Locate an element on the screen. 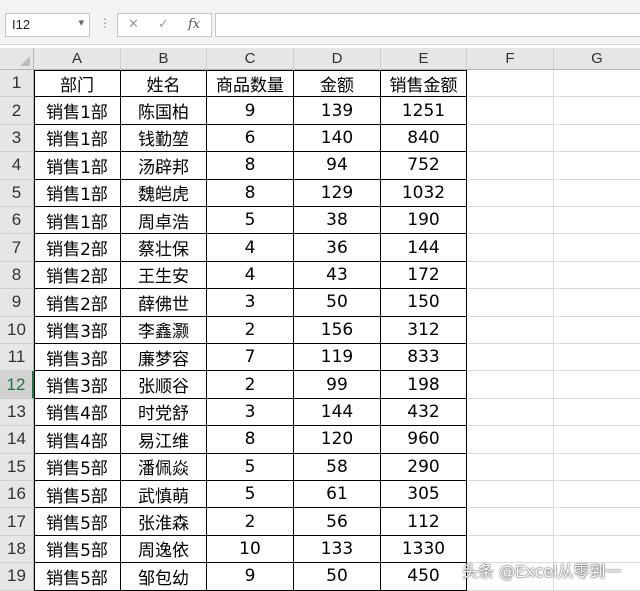 The image size is (640, 591). table-header-cell: 姓名 is located at coordinates (164, 84).